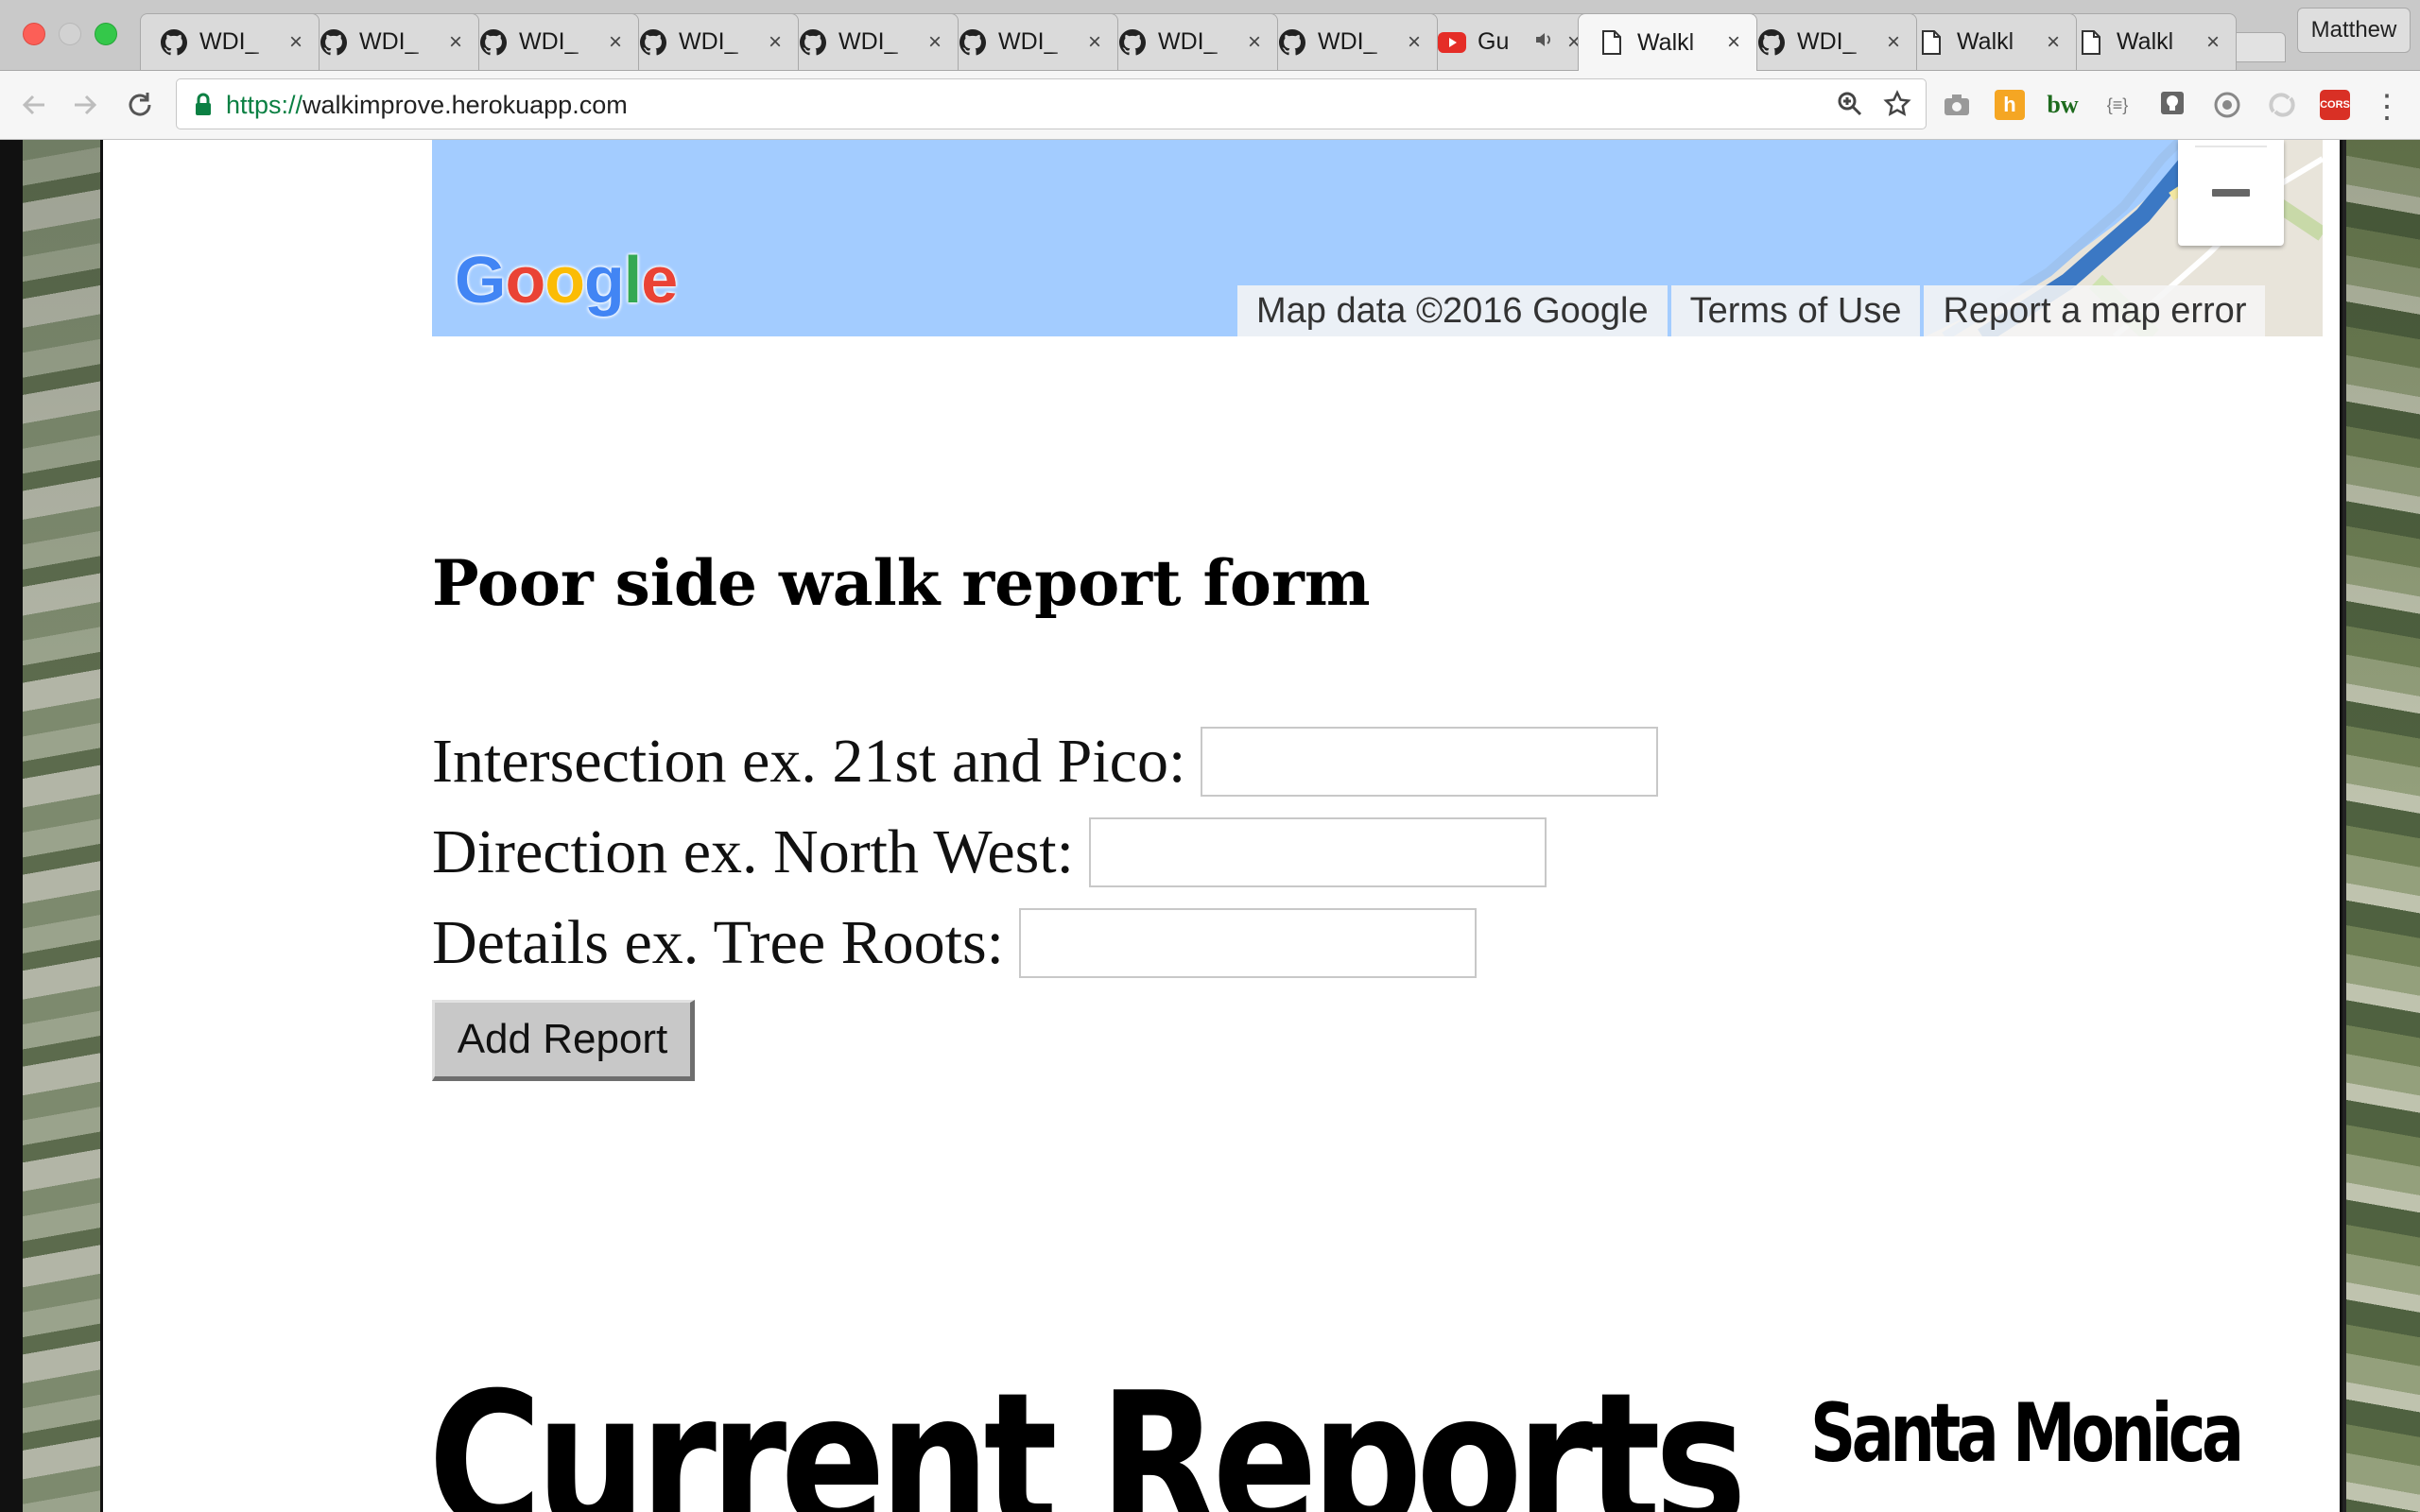 The height and width of the screenshot is (1512, 2420). Describe the element at coordinates (2027, 1433) in the screenshot. I see `santa-monica-subheading: Santa Monica` at that location.